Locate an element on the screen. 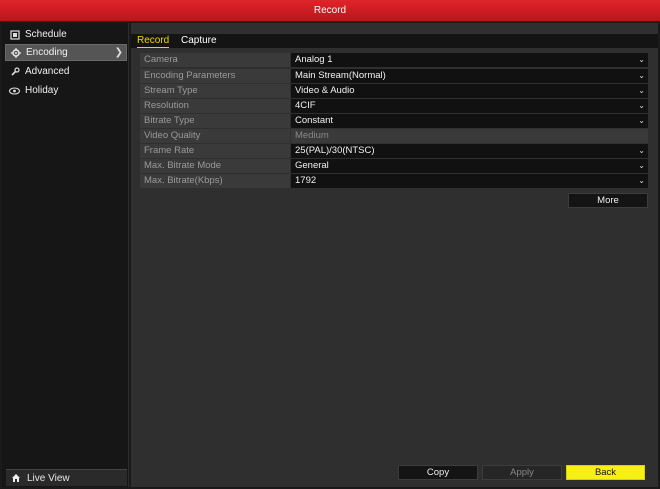 The width and height of the screenshot is (660, 489). form-row-video-quality: Video Quality Medium is located at coordinates (394, 136).